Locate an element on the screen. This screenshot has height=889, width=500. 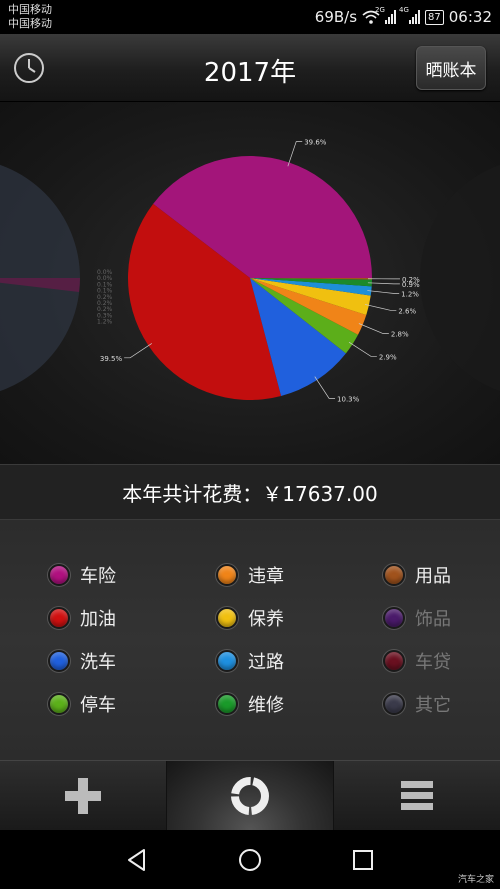
recent-square-icon is located at coordinates (363, 860).